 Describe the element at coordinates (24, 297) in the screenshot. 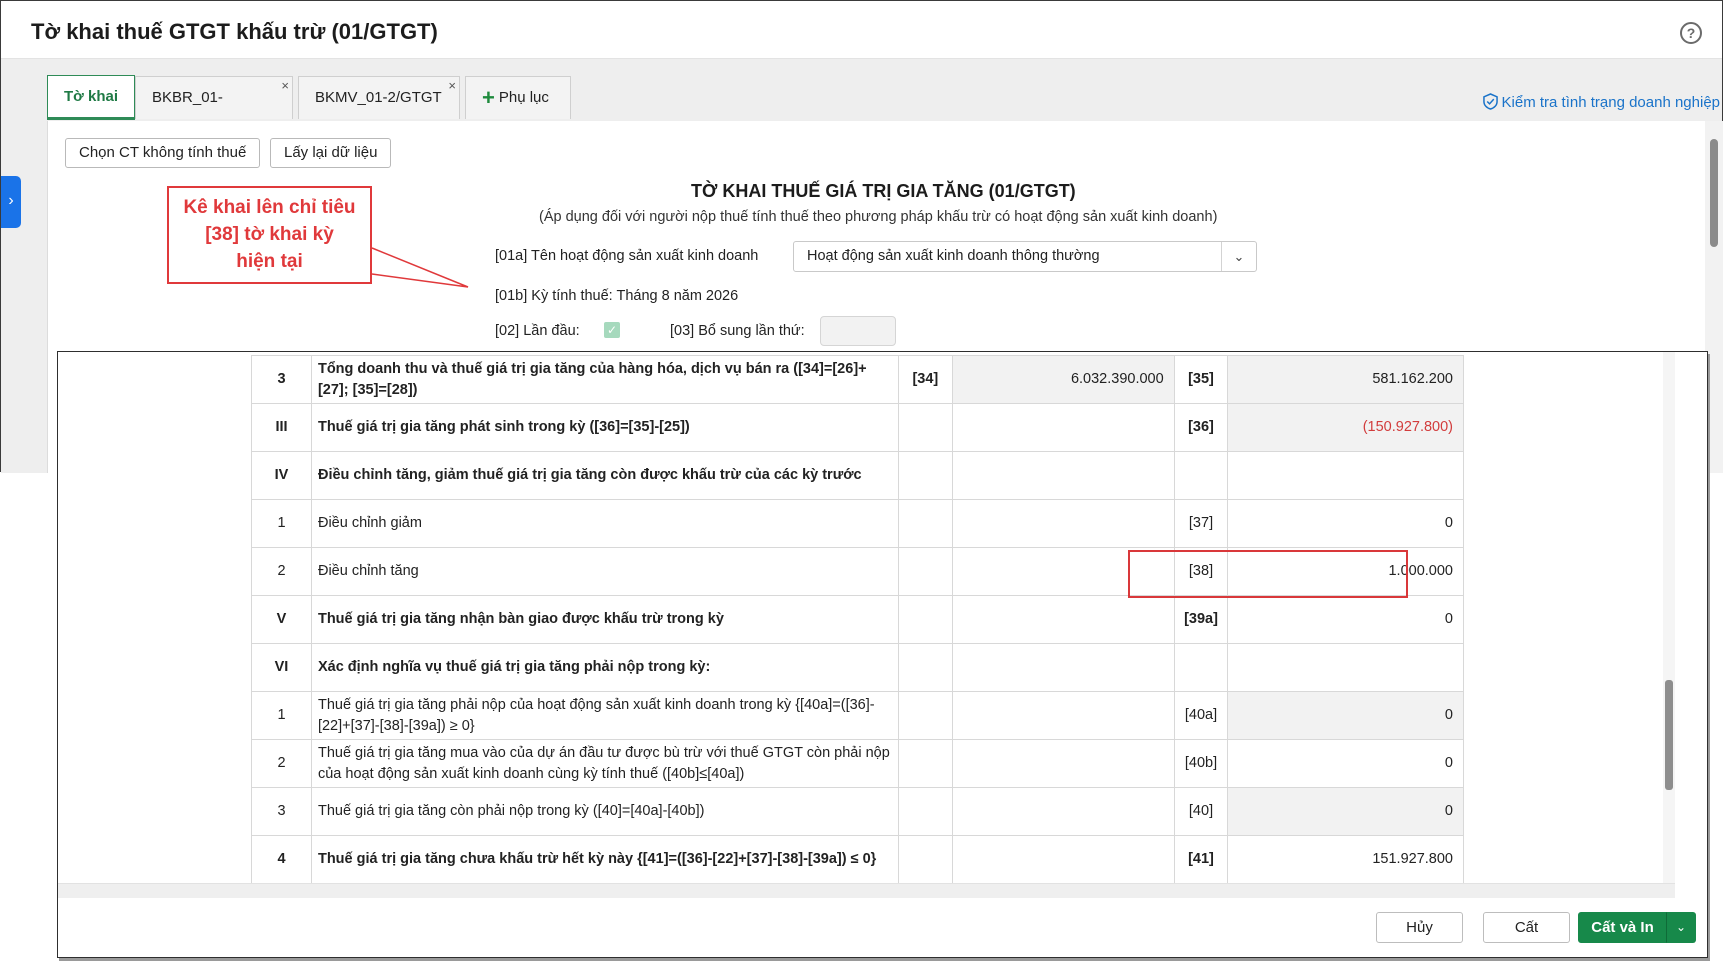

I see `left-gutter` at that location.